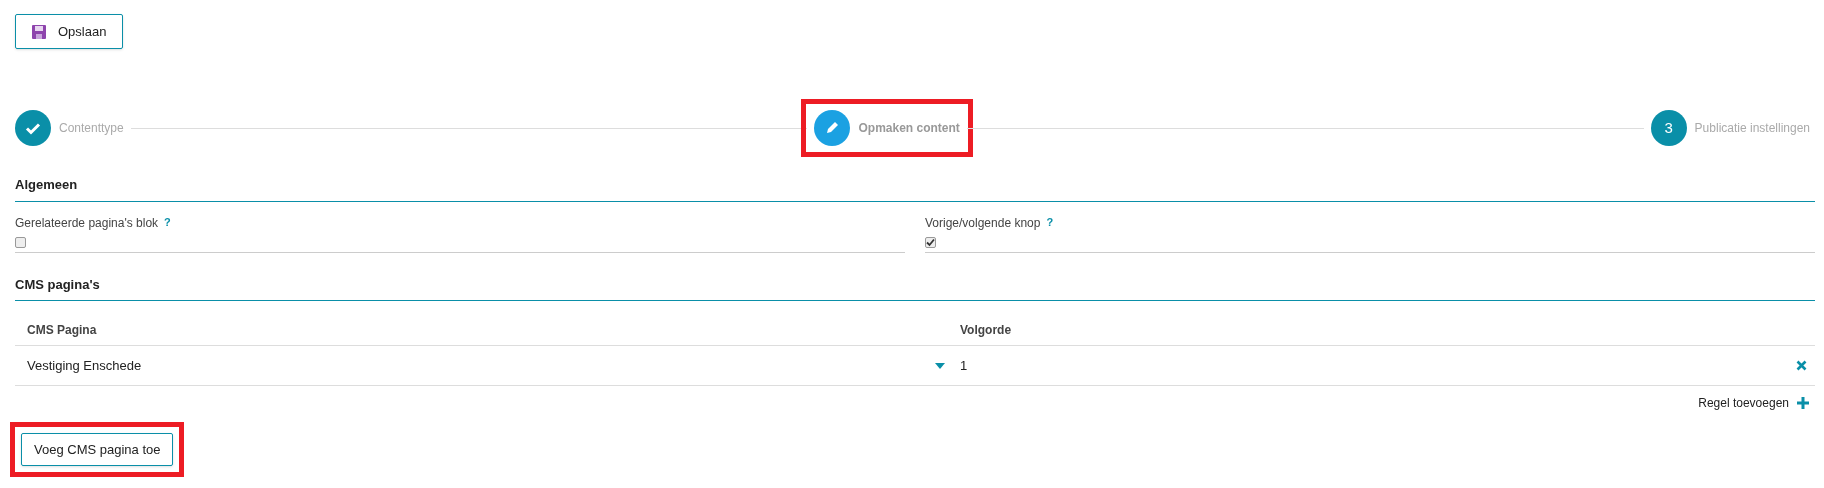 Image resolution: width=1824 pixels, height=488 pixels. Describe the element at coordinates (69, 31) in the screenshot. I see `save-button: Opslaan` at that location.